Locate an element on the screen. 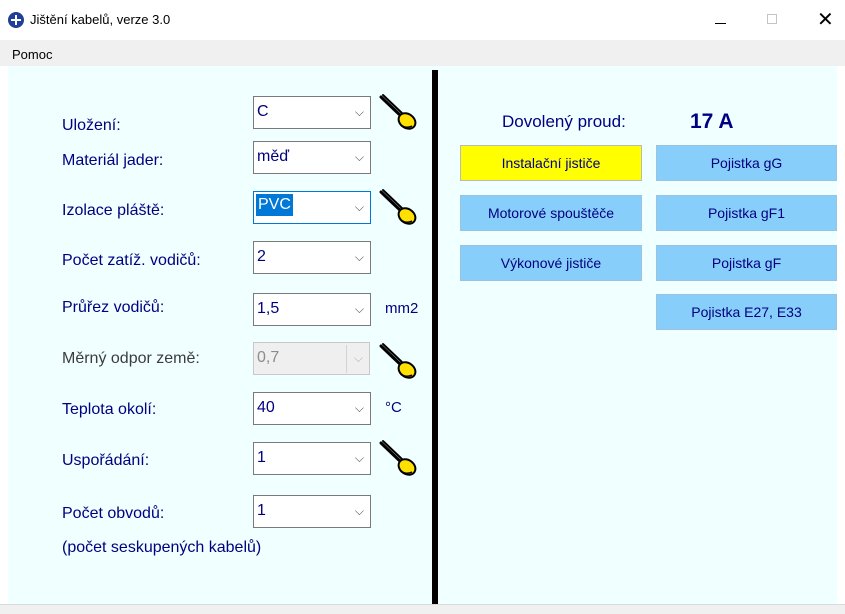  label-pocet-zatiz-vodicu: Počet zatíž. vodičů: is located at coordinates (131, 260).